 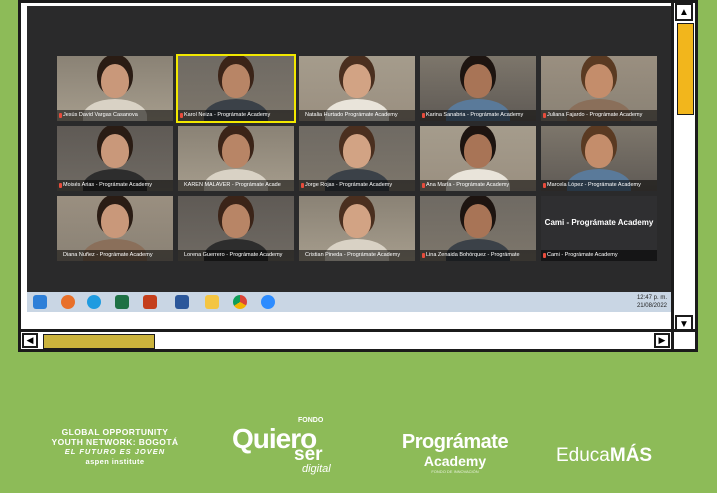 What do you see at coordinates (455, 442) in the screenshot?
I see `programate-line1: Prográmate` at bounding box center [455, 442].